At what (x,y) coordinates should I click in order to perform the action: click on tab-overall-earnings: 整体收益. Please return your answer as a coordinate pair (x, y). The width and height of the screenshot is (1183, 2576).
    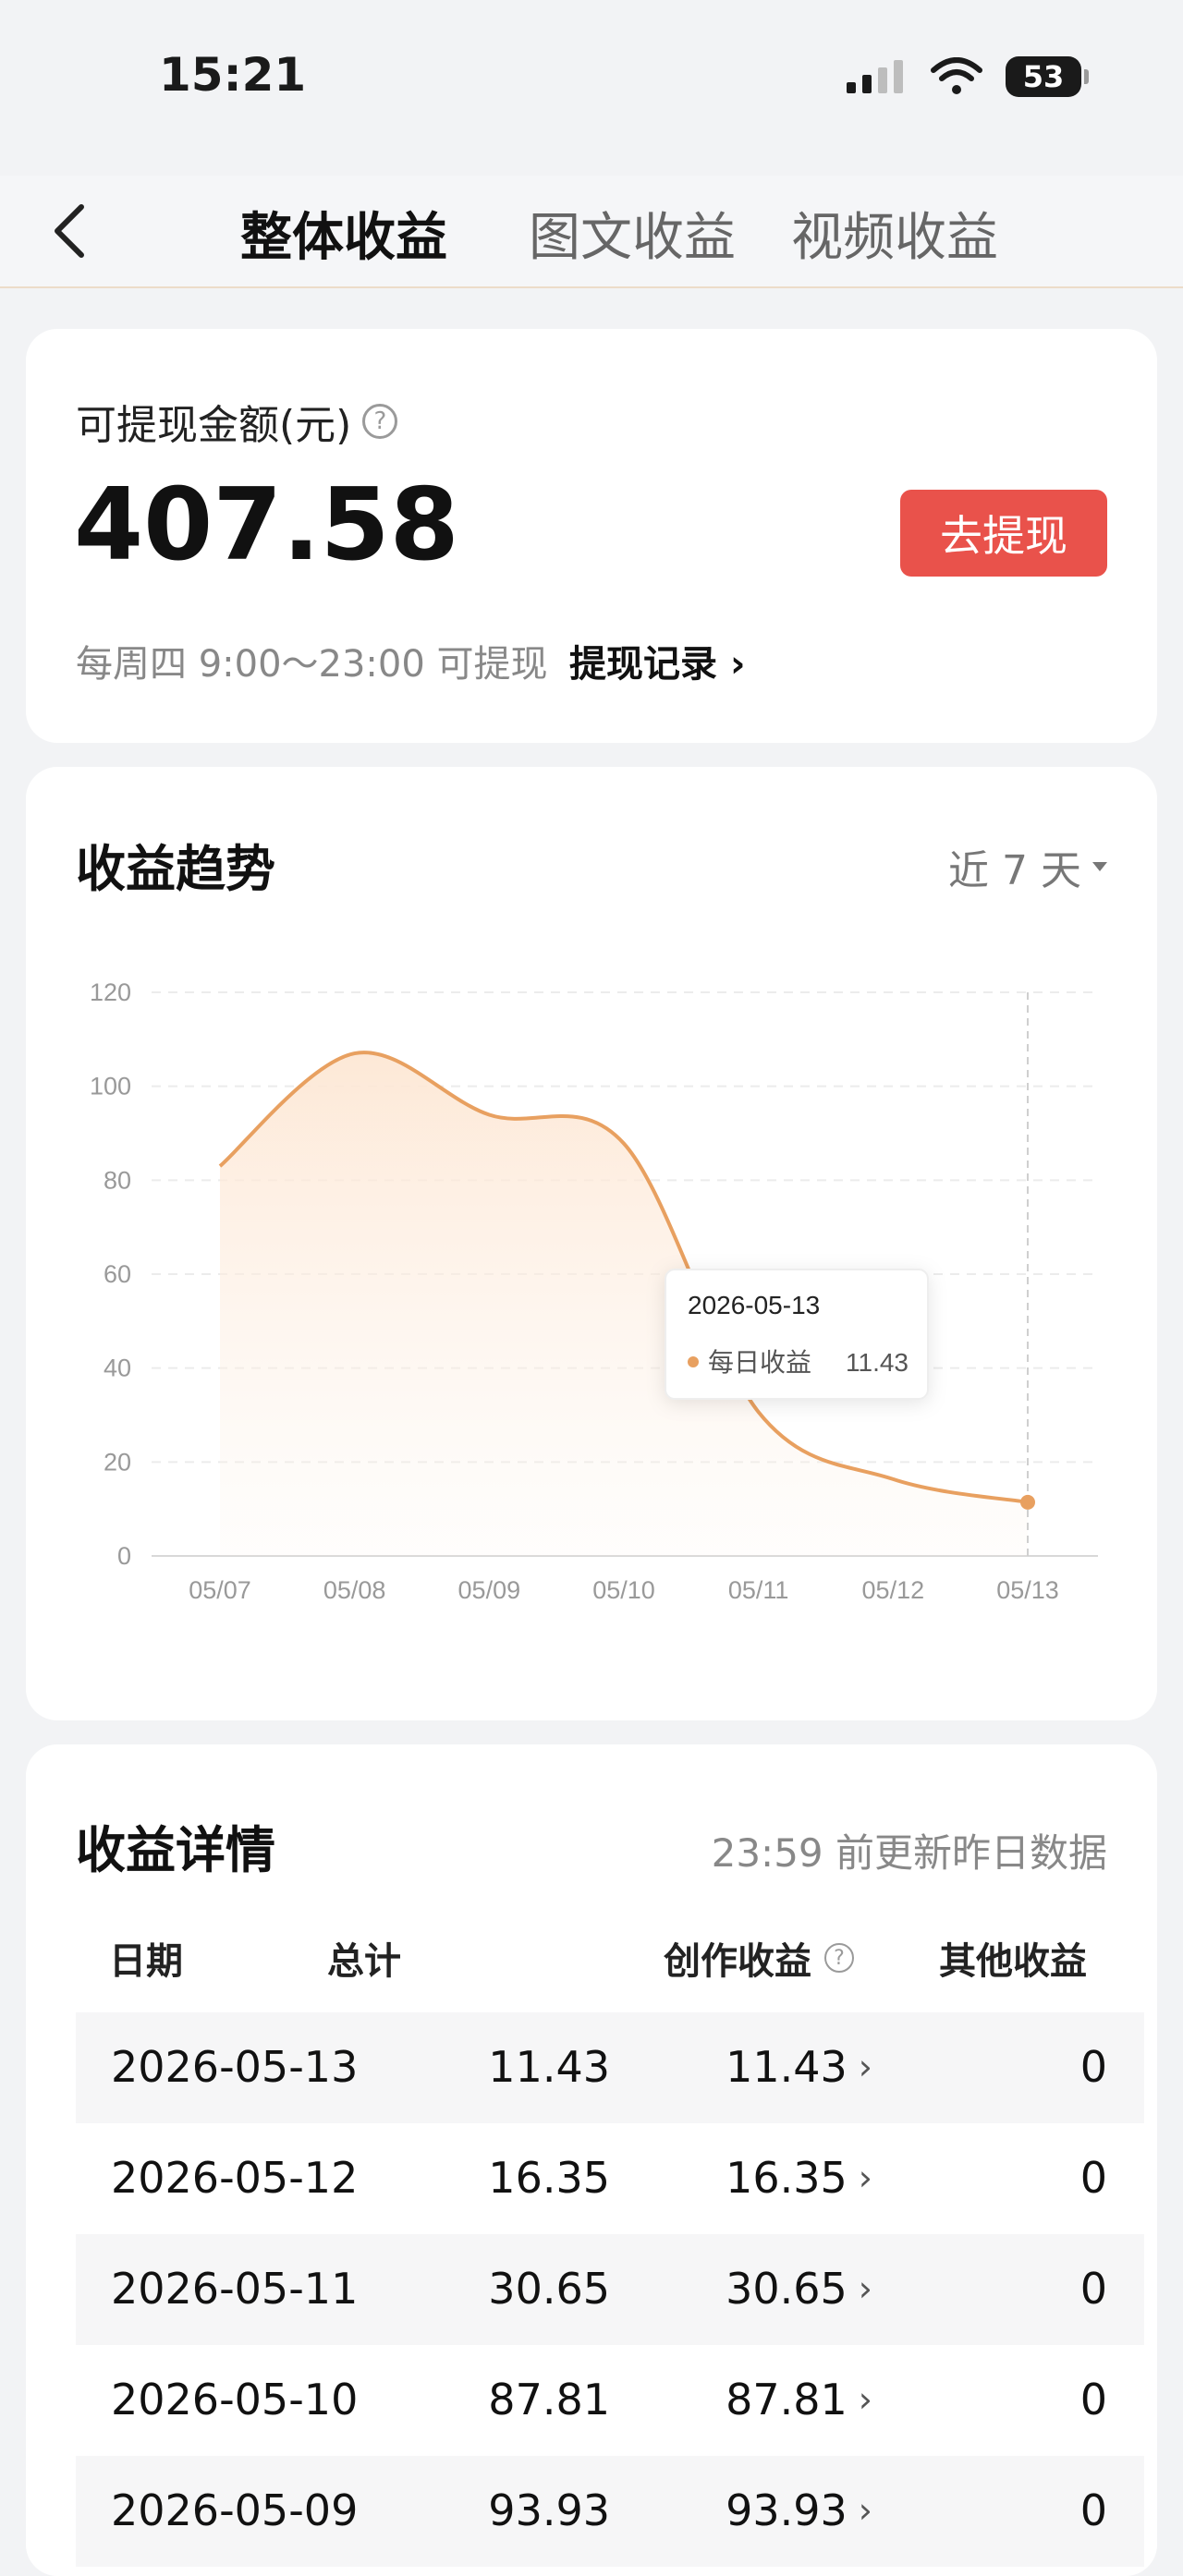
    Looking at the image, I should click on (343, 233).